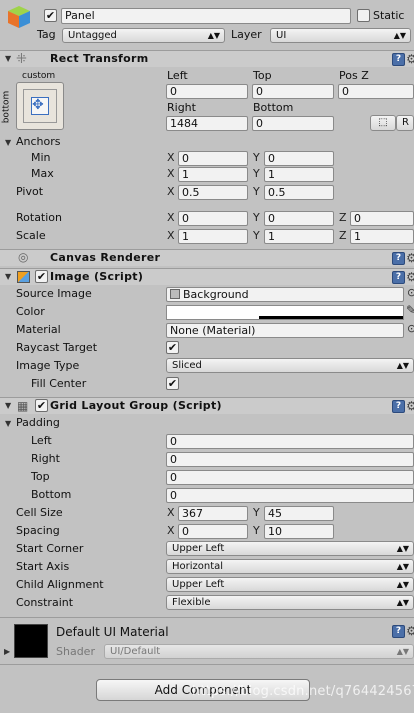  What do you see at coordinates (213, 192) in the screenshot?
I see `pivot-x-field: 0.5` at bounding box center [213, 192].